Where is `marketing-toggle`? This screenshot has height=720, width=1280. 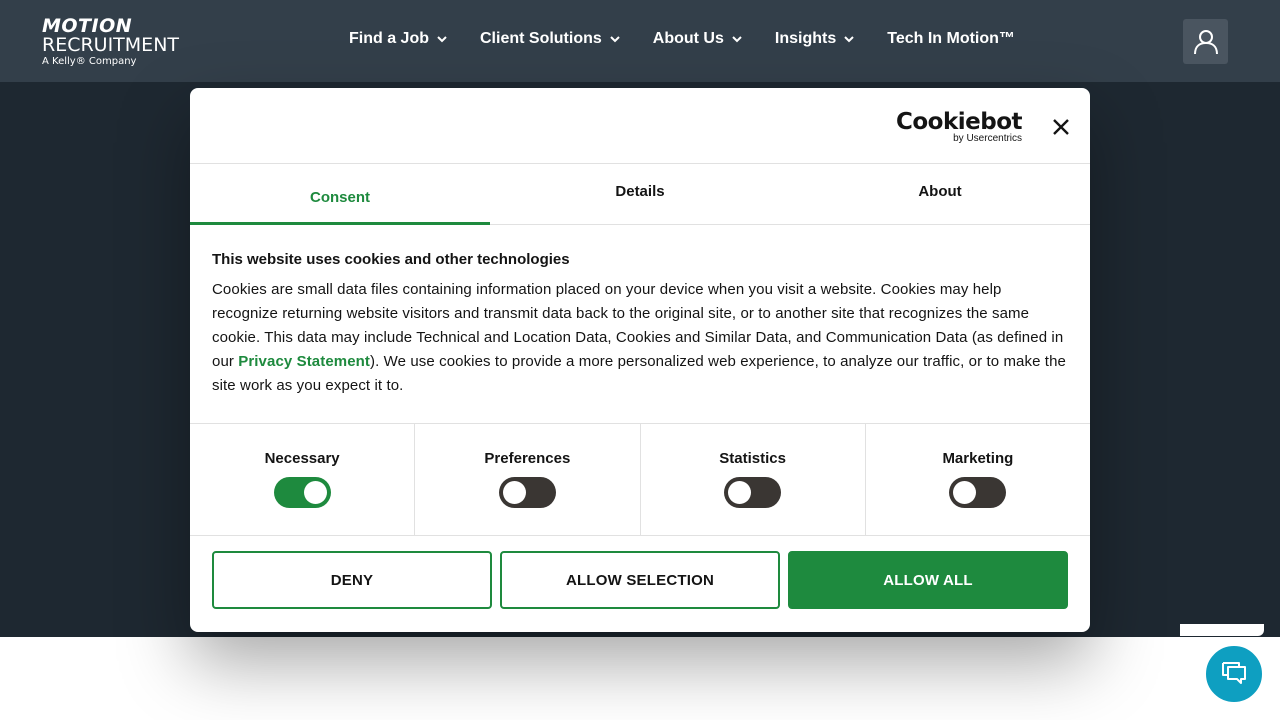 marketing-toggle is located at coordinates (978, 492).